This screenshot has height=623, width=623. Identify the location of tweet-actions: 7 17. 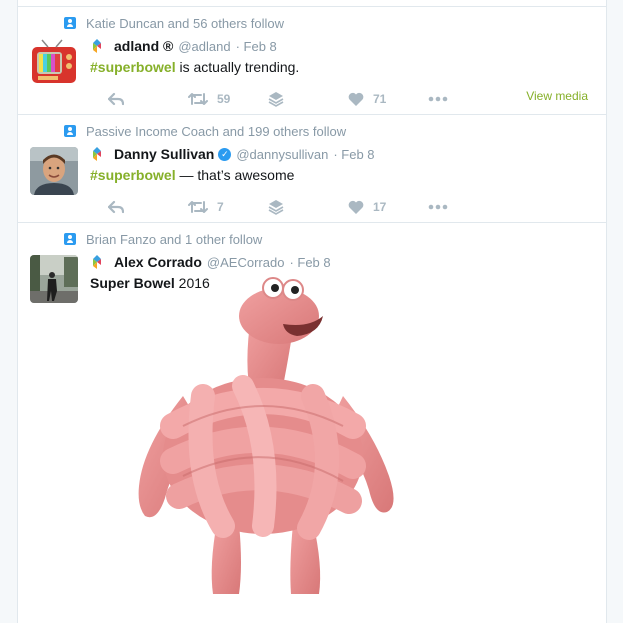
(344, 207).